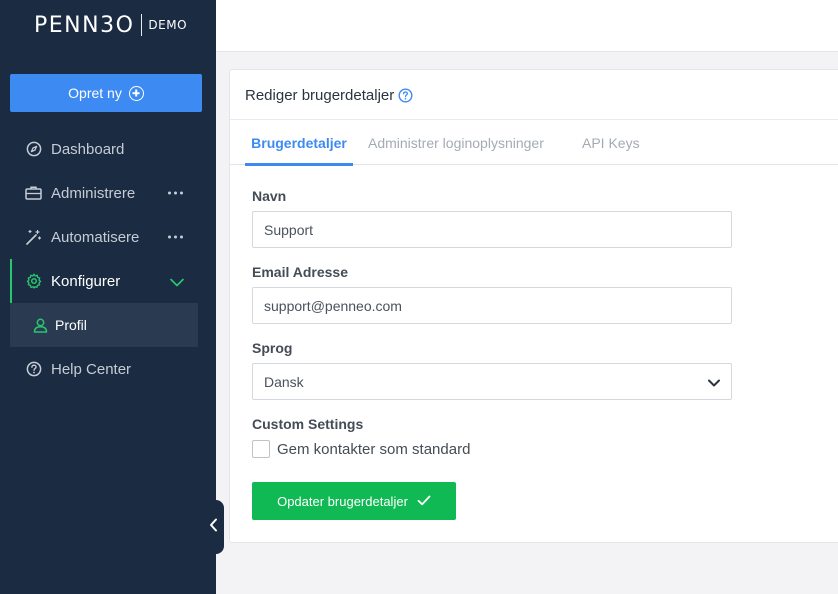  I want to click on custom-settings-label: Custom Settings, so click(308, 424).